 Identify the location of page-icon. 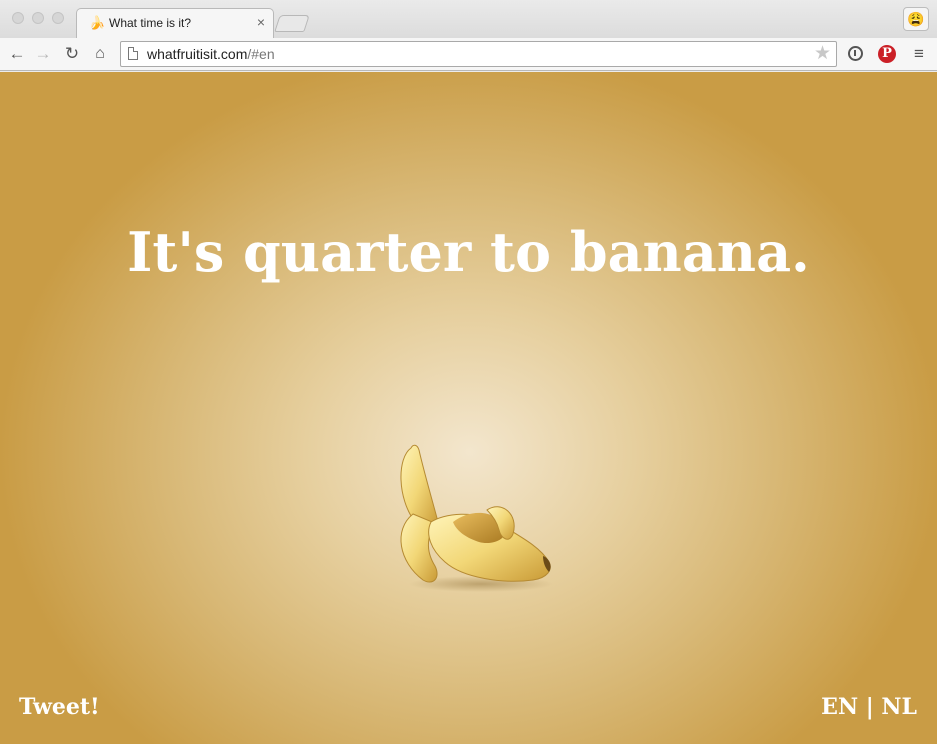
(133, 53).